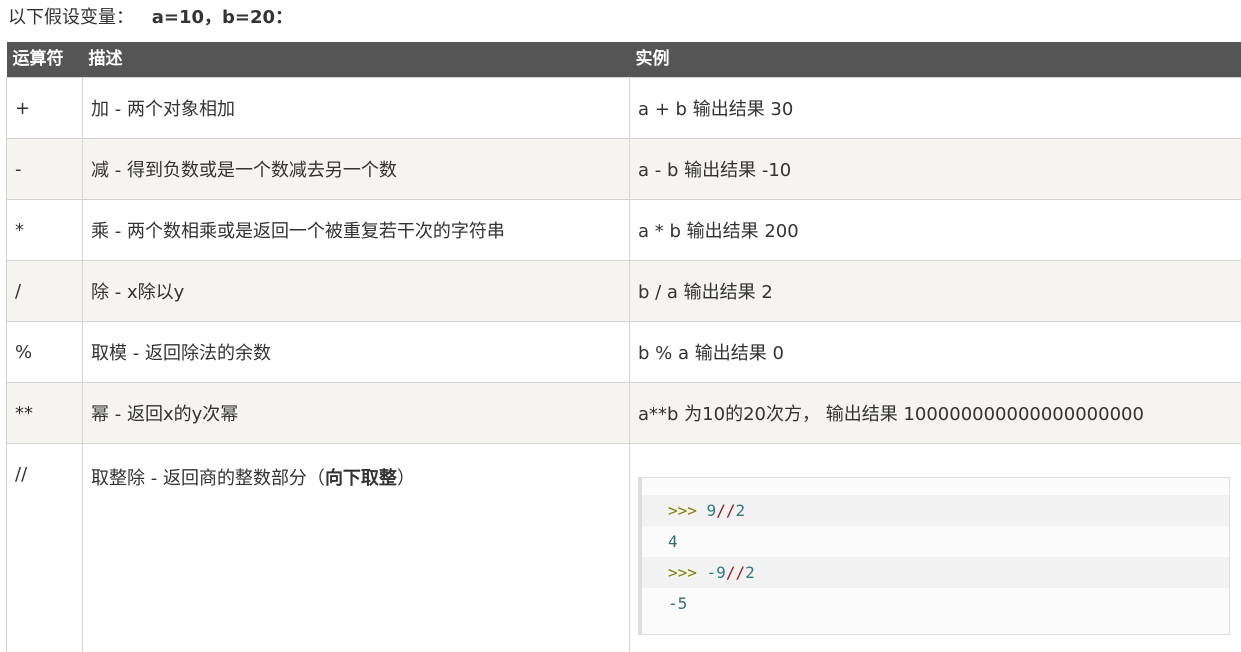 This screenshot has height=652, width=1241. I want to click on table-row: - 减 - 得到负数或是一个数减去另一个数 a - b 输出结果 -10, so click(624, 169).